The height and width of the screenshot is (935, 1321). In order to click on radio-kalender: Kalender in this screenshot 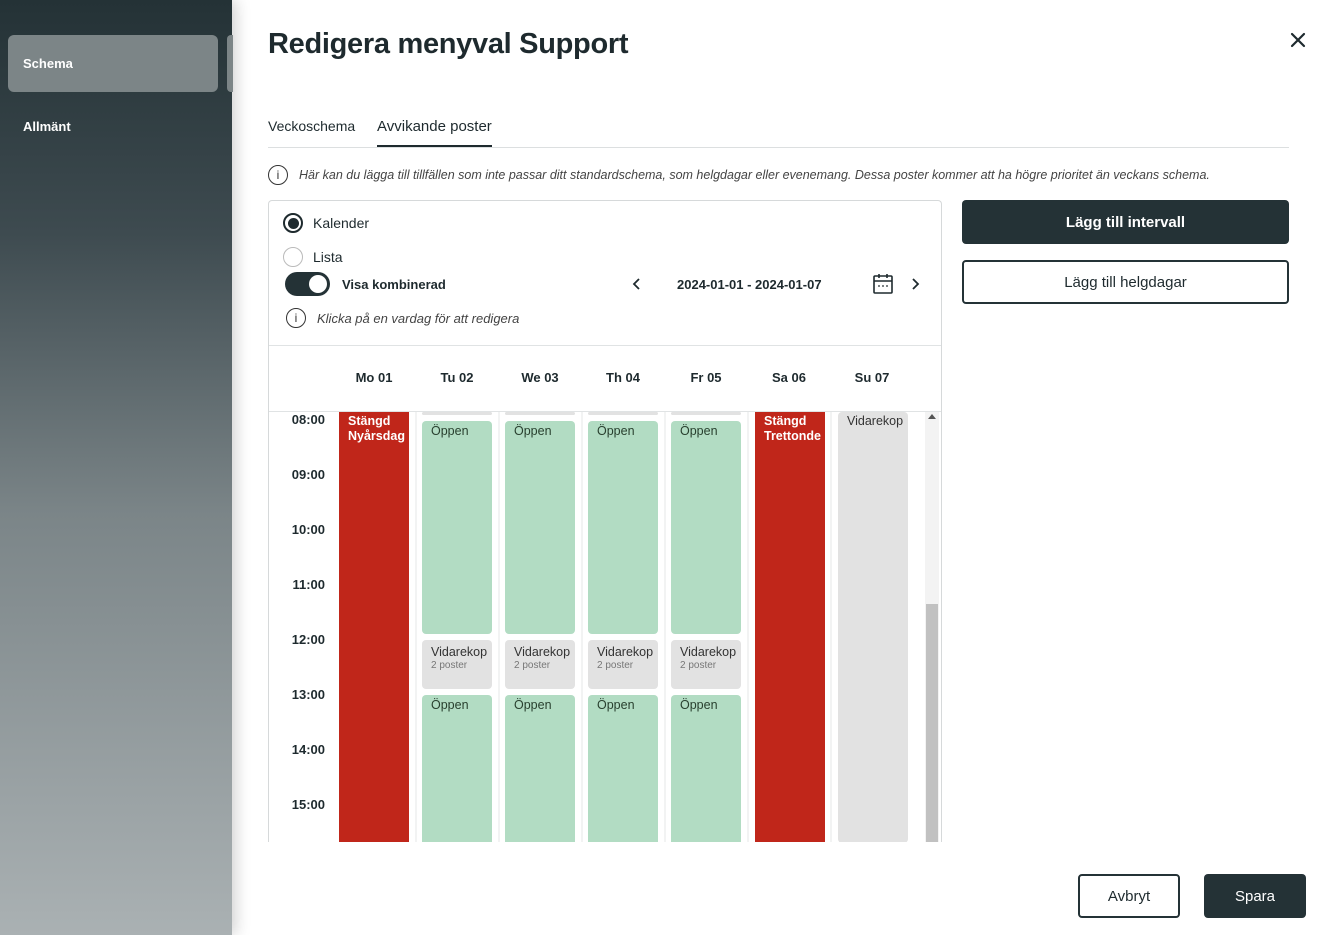, I will do `click(326, 223)`.